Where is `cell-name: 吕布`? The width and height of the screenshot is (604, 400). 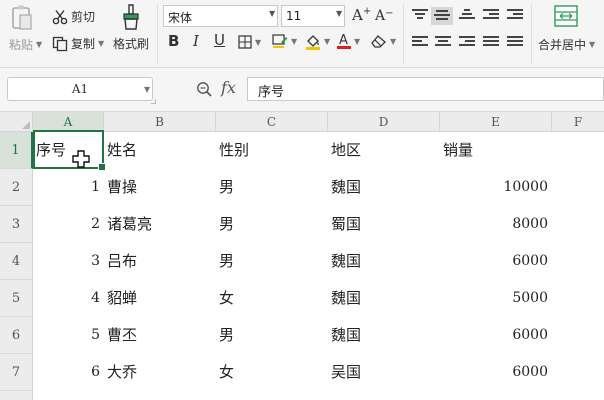
cell-name: 吕布 is located at coordinates (160, 261).